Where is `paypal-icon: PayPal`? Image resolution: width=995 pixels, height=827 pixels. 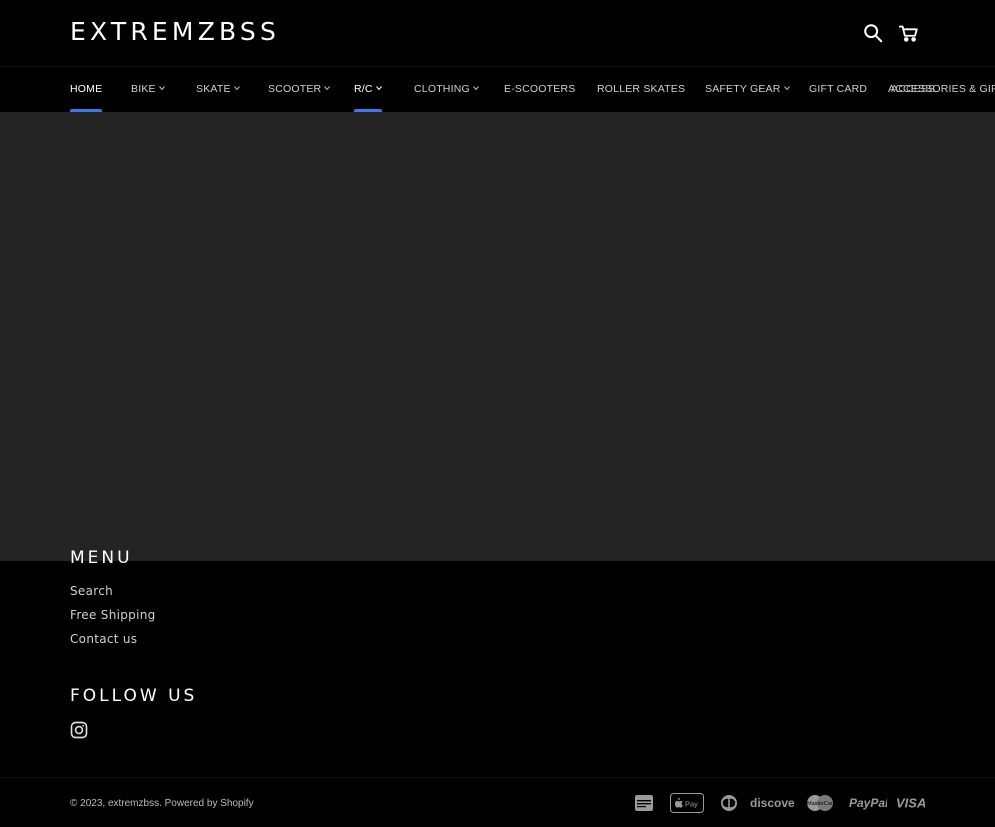
paypal-icon: PayPal is located at coordinates (868, 803).